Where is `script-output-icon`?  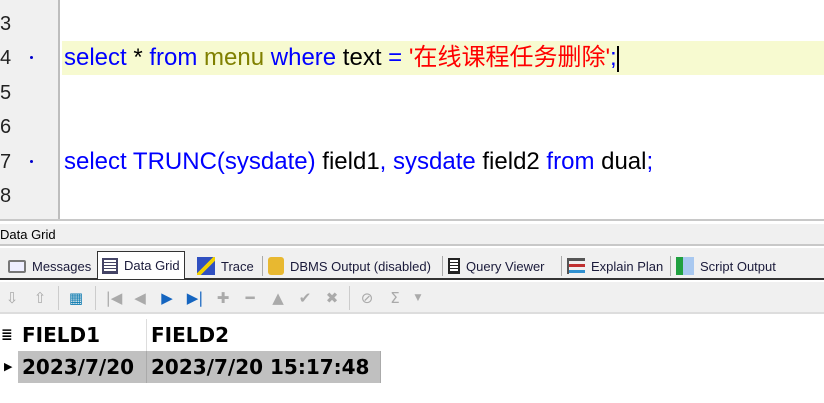 script-output-icon is located at coordinates (685, 266).